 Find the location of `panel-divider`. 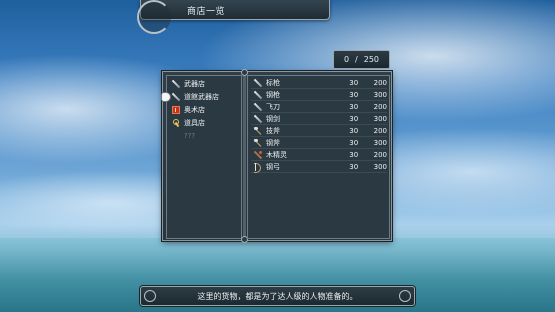

panel-divider is located at coordinates (244, 157).